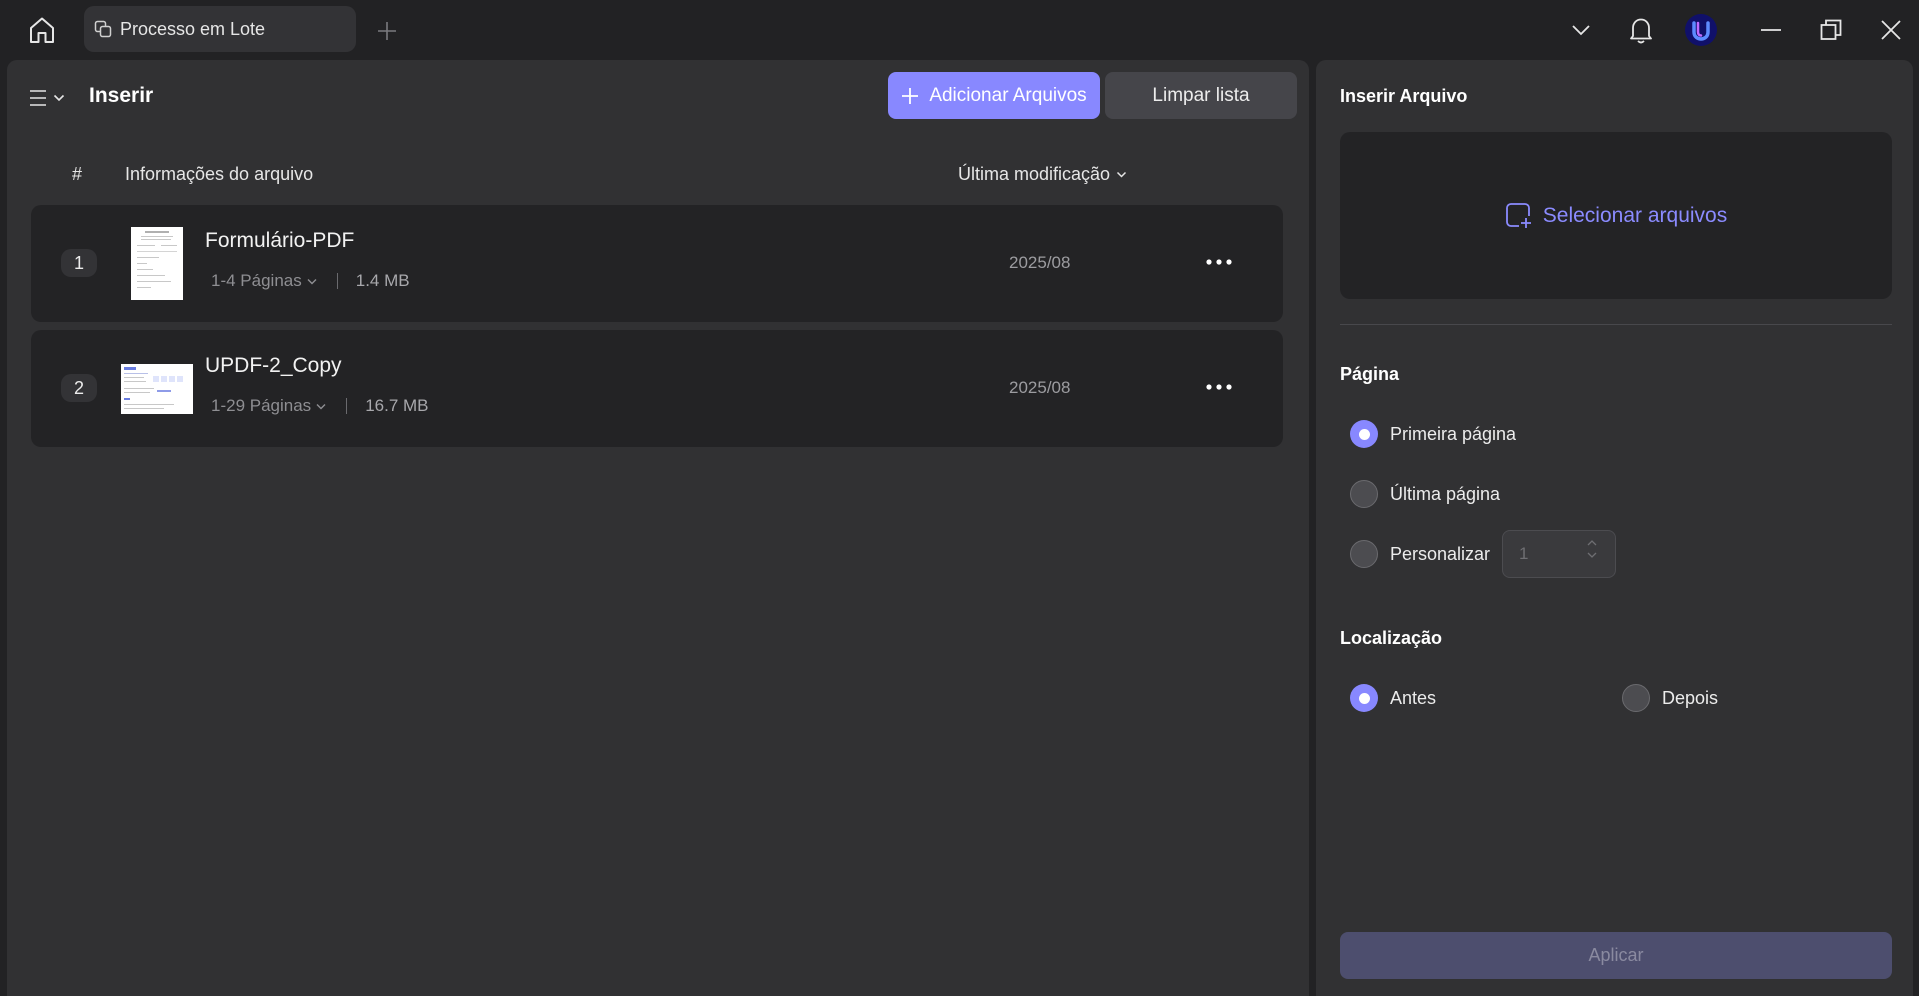  I want to click on custom-page-stepper: 1, so click(1559, 554).